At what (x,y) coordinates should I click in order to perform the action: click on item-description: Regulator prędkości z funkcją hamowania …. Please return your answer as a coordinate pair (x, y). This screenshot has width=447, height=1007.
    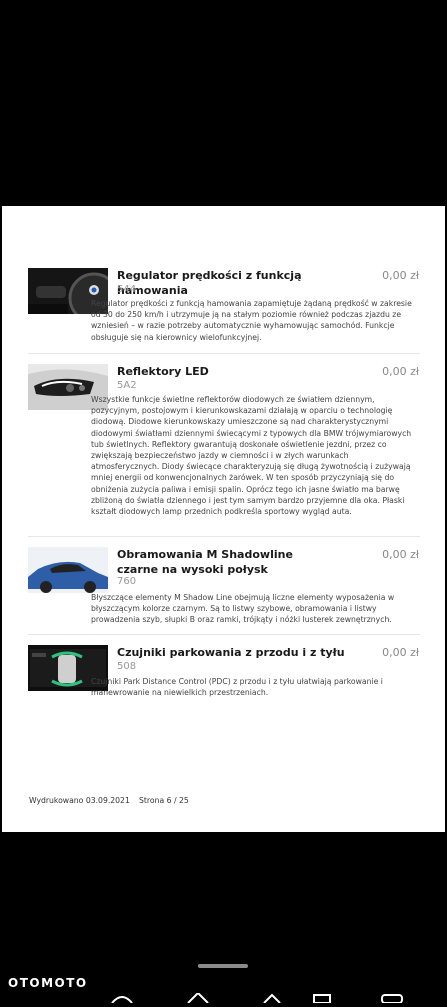
    Looking at the image, I should click on (251, 320).